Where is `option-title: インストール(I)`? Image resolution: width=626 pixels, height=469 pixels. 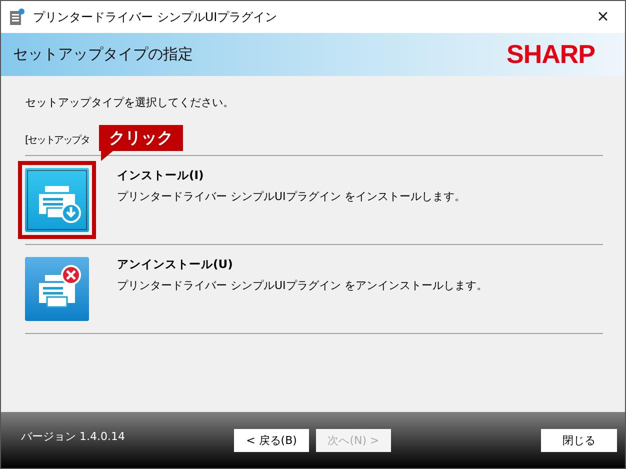 option-title: インストール(I) is located at coordinates (161, 175).